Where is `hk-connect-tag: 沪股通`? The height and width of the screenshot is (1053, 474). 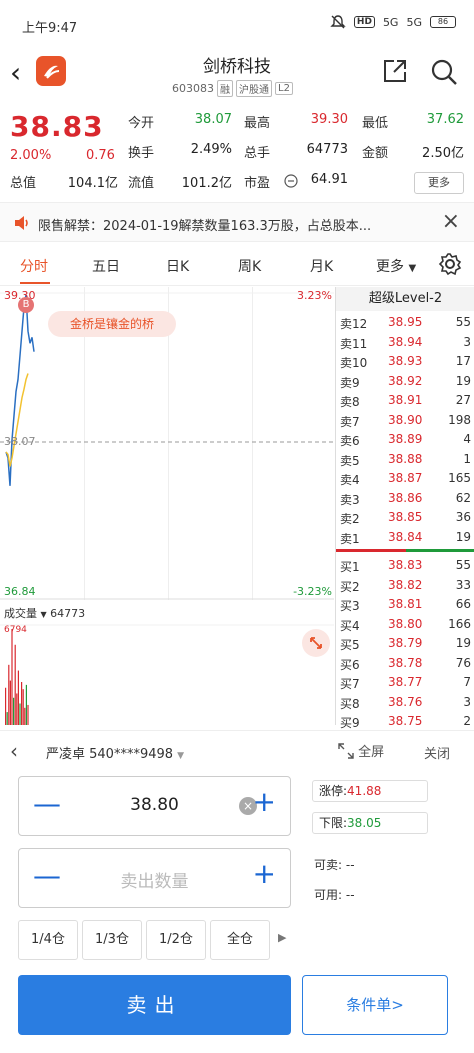 hk-connect-tag: 沪股通 is located at coordinates (254, 88).